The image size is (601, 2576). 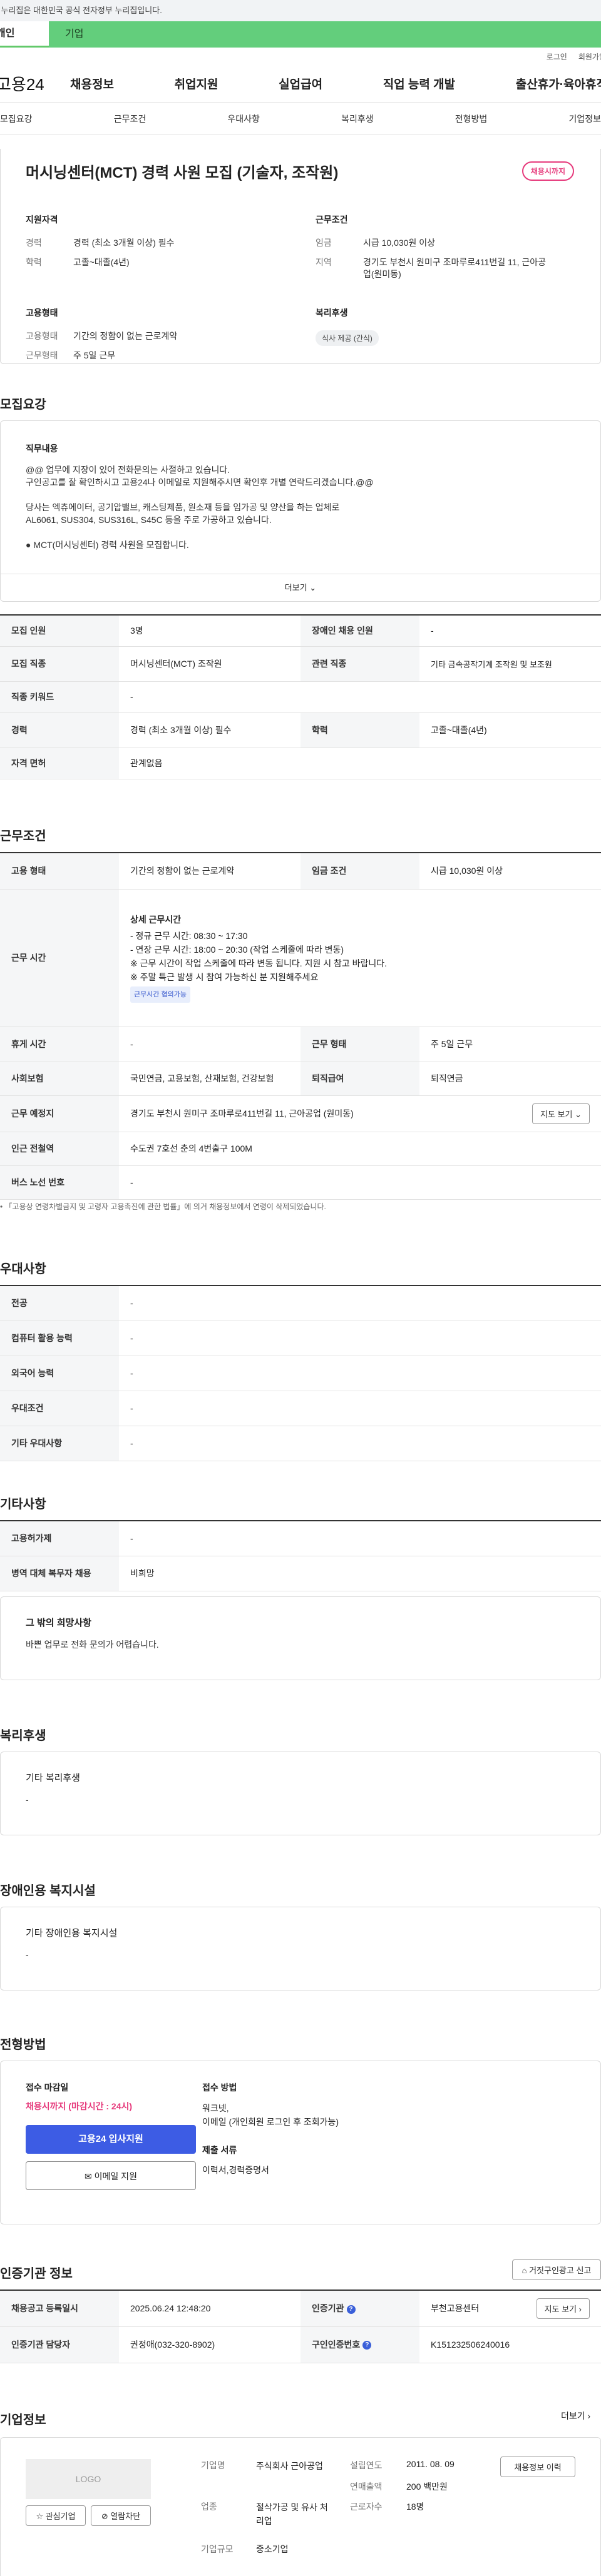 What do you see at coordinates (300, 1538) in the screenshot?
I see `table-row: 고용허가제 -` at bounding box center [300, 1538].